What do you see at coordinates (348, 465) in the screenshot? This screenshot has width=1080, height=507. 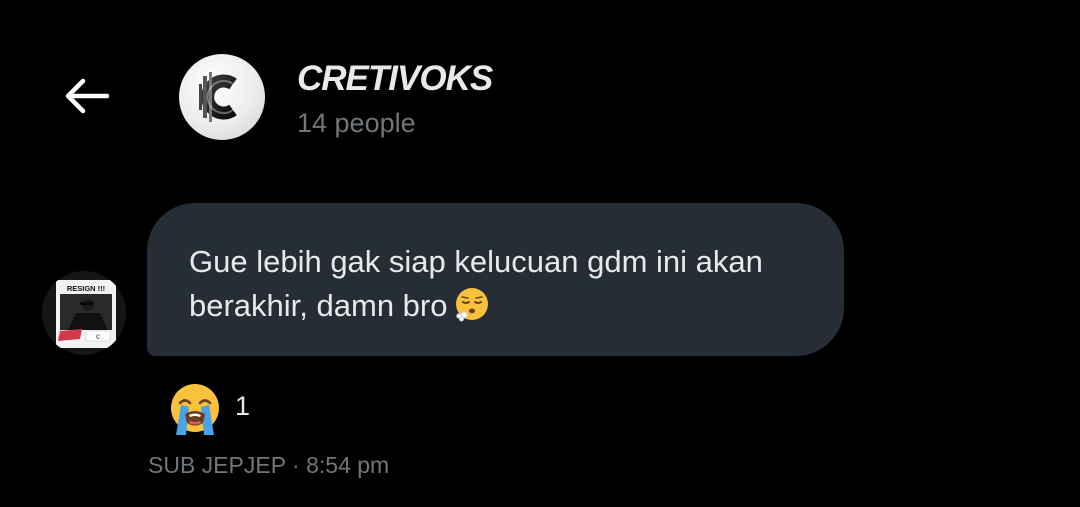 I see `message-time: 8:54 pm` at bounding box center [348, 465].